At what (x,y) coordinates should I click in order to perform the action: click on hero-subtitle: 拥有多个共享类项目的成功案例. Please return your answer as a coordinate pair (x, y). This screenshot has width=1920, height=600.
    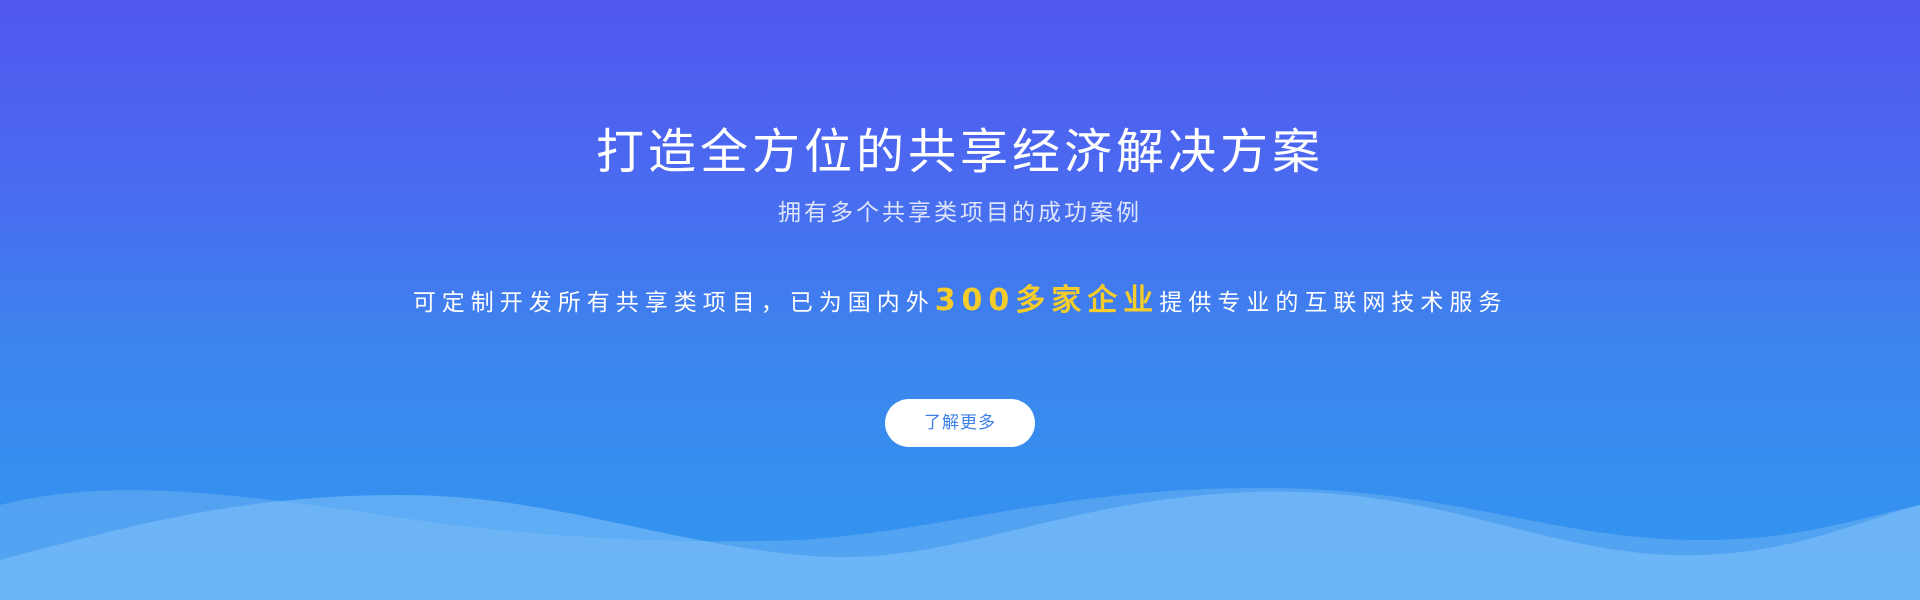
    Looking at the image, I should click on (960, 213).